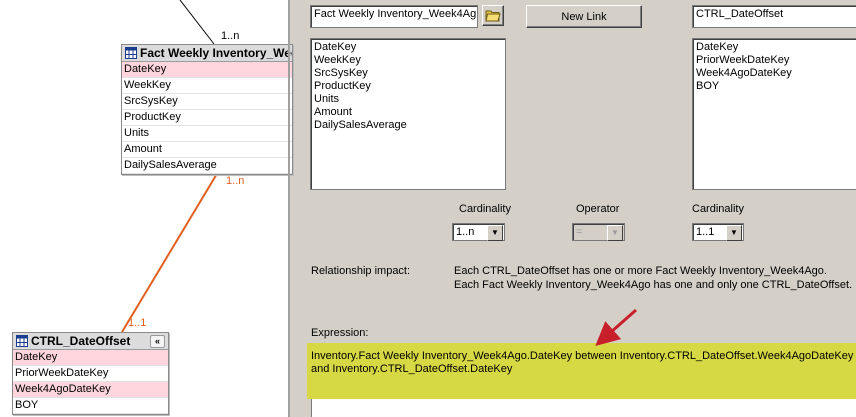  I want to click on entity-column: Units, so click(207, 134).